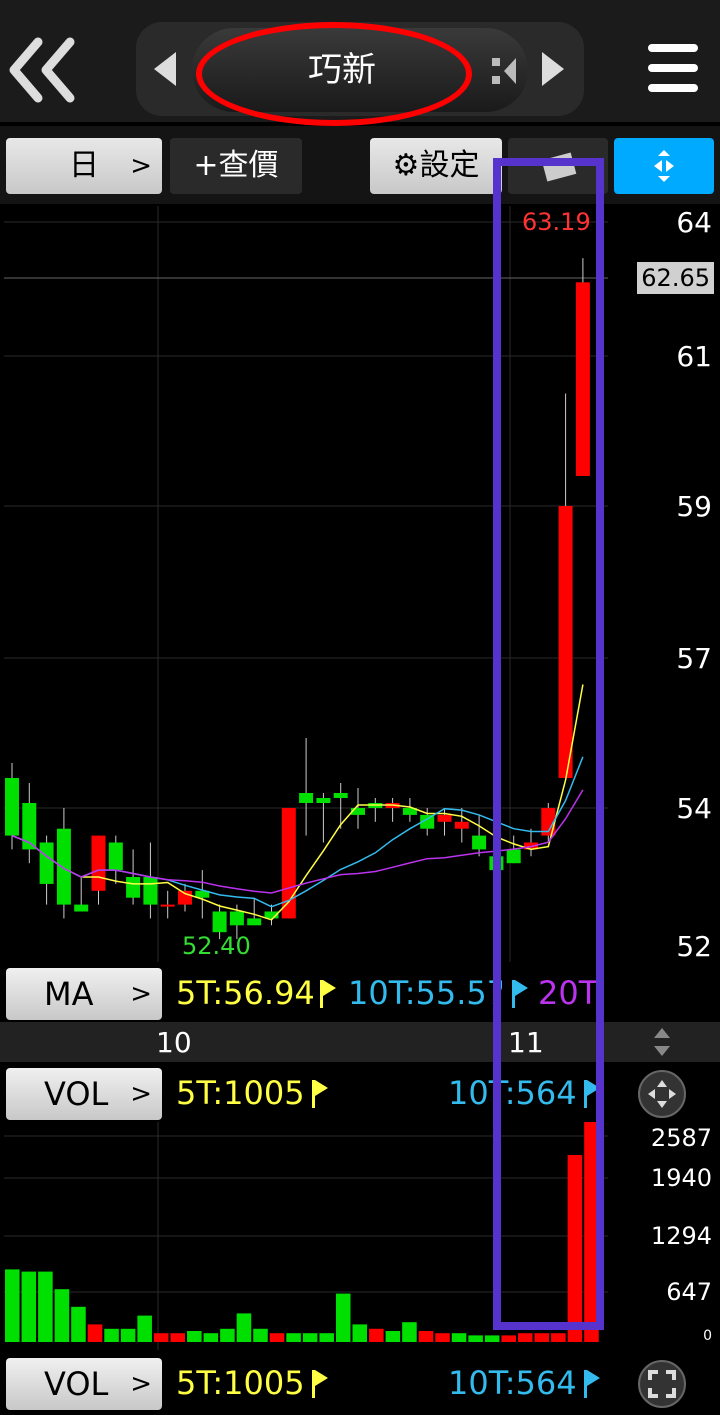 The image size is (720, 1415). What do you see at coordinates (681, 1178) in the screenshot?
I see `vol-tick: 1940` at bounding box center [681, 1178].